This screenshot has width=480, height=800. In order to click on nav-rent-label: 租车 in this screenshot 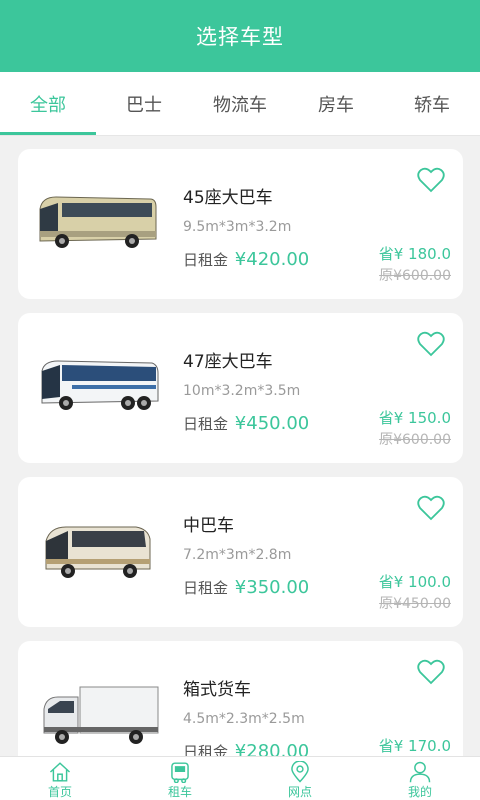, I will do `click(179, 792)`.